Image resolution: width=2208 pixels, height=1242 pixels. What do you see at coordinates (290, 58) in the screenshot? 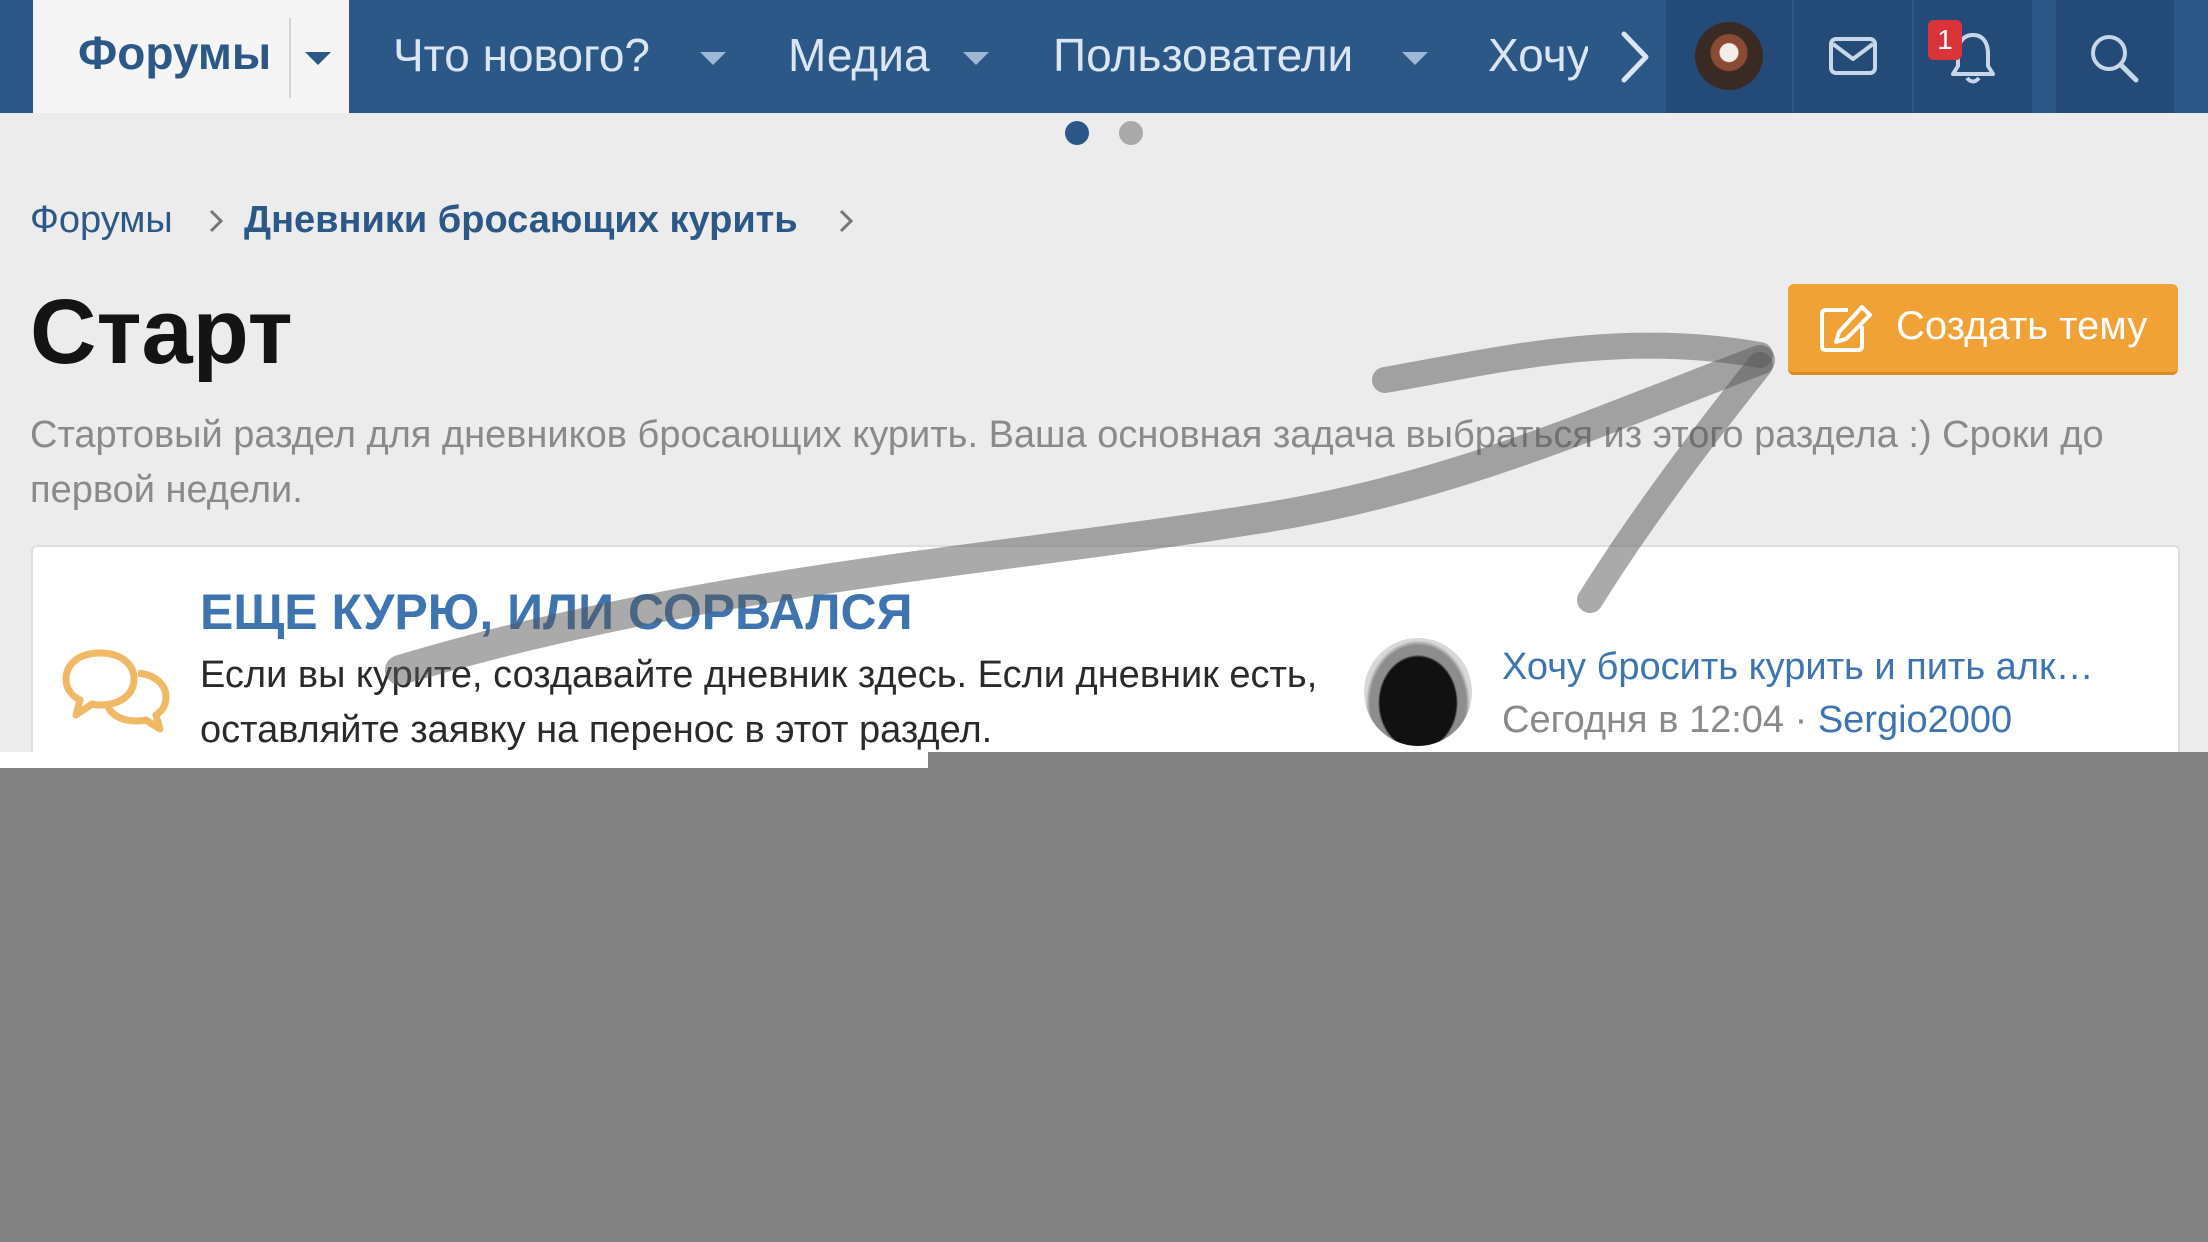
I see `nav-tab-divider` at bounding box center [290, 58].